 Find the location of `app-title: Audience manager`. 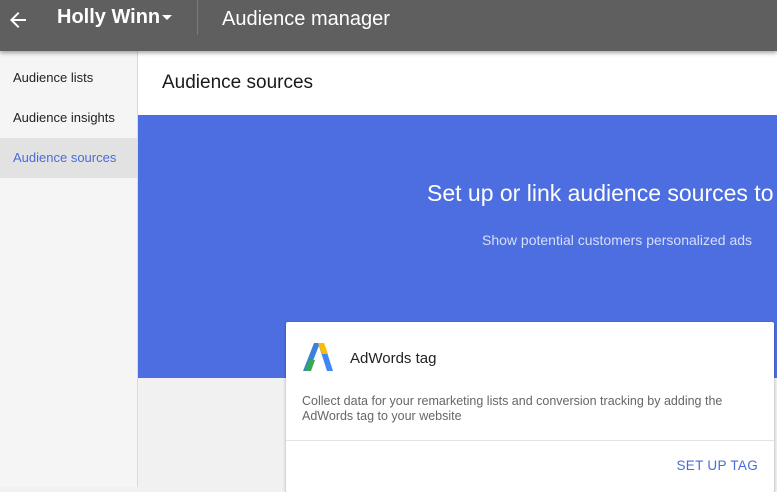

app-title: Audience manager is located at coordinates (306, 19).